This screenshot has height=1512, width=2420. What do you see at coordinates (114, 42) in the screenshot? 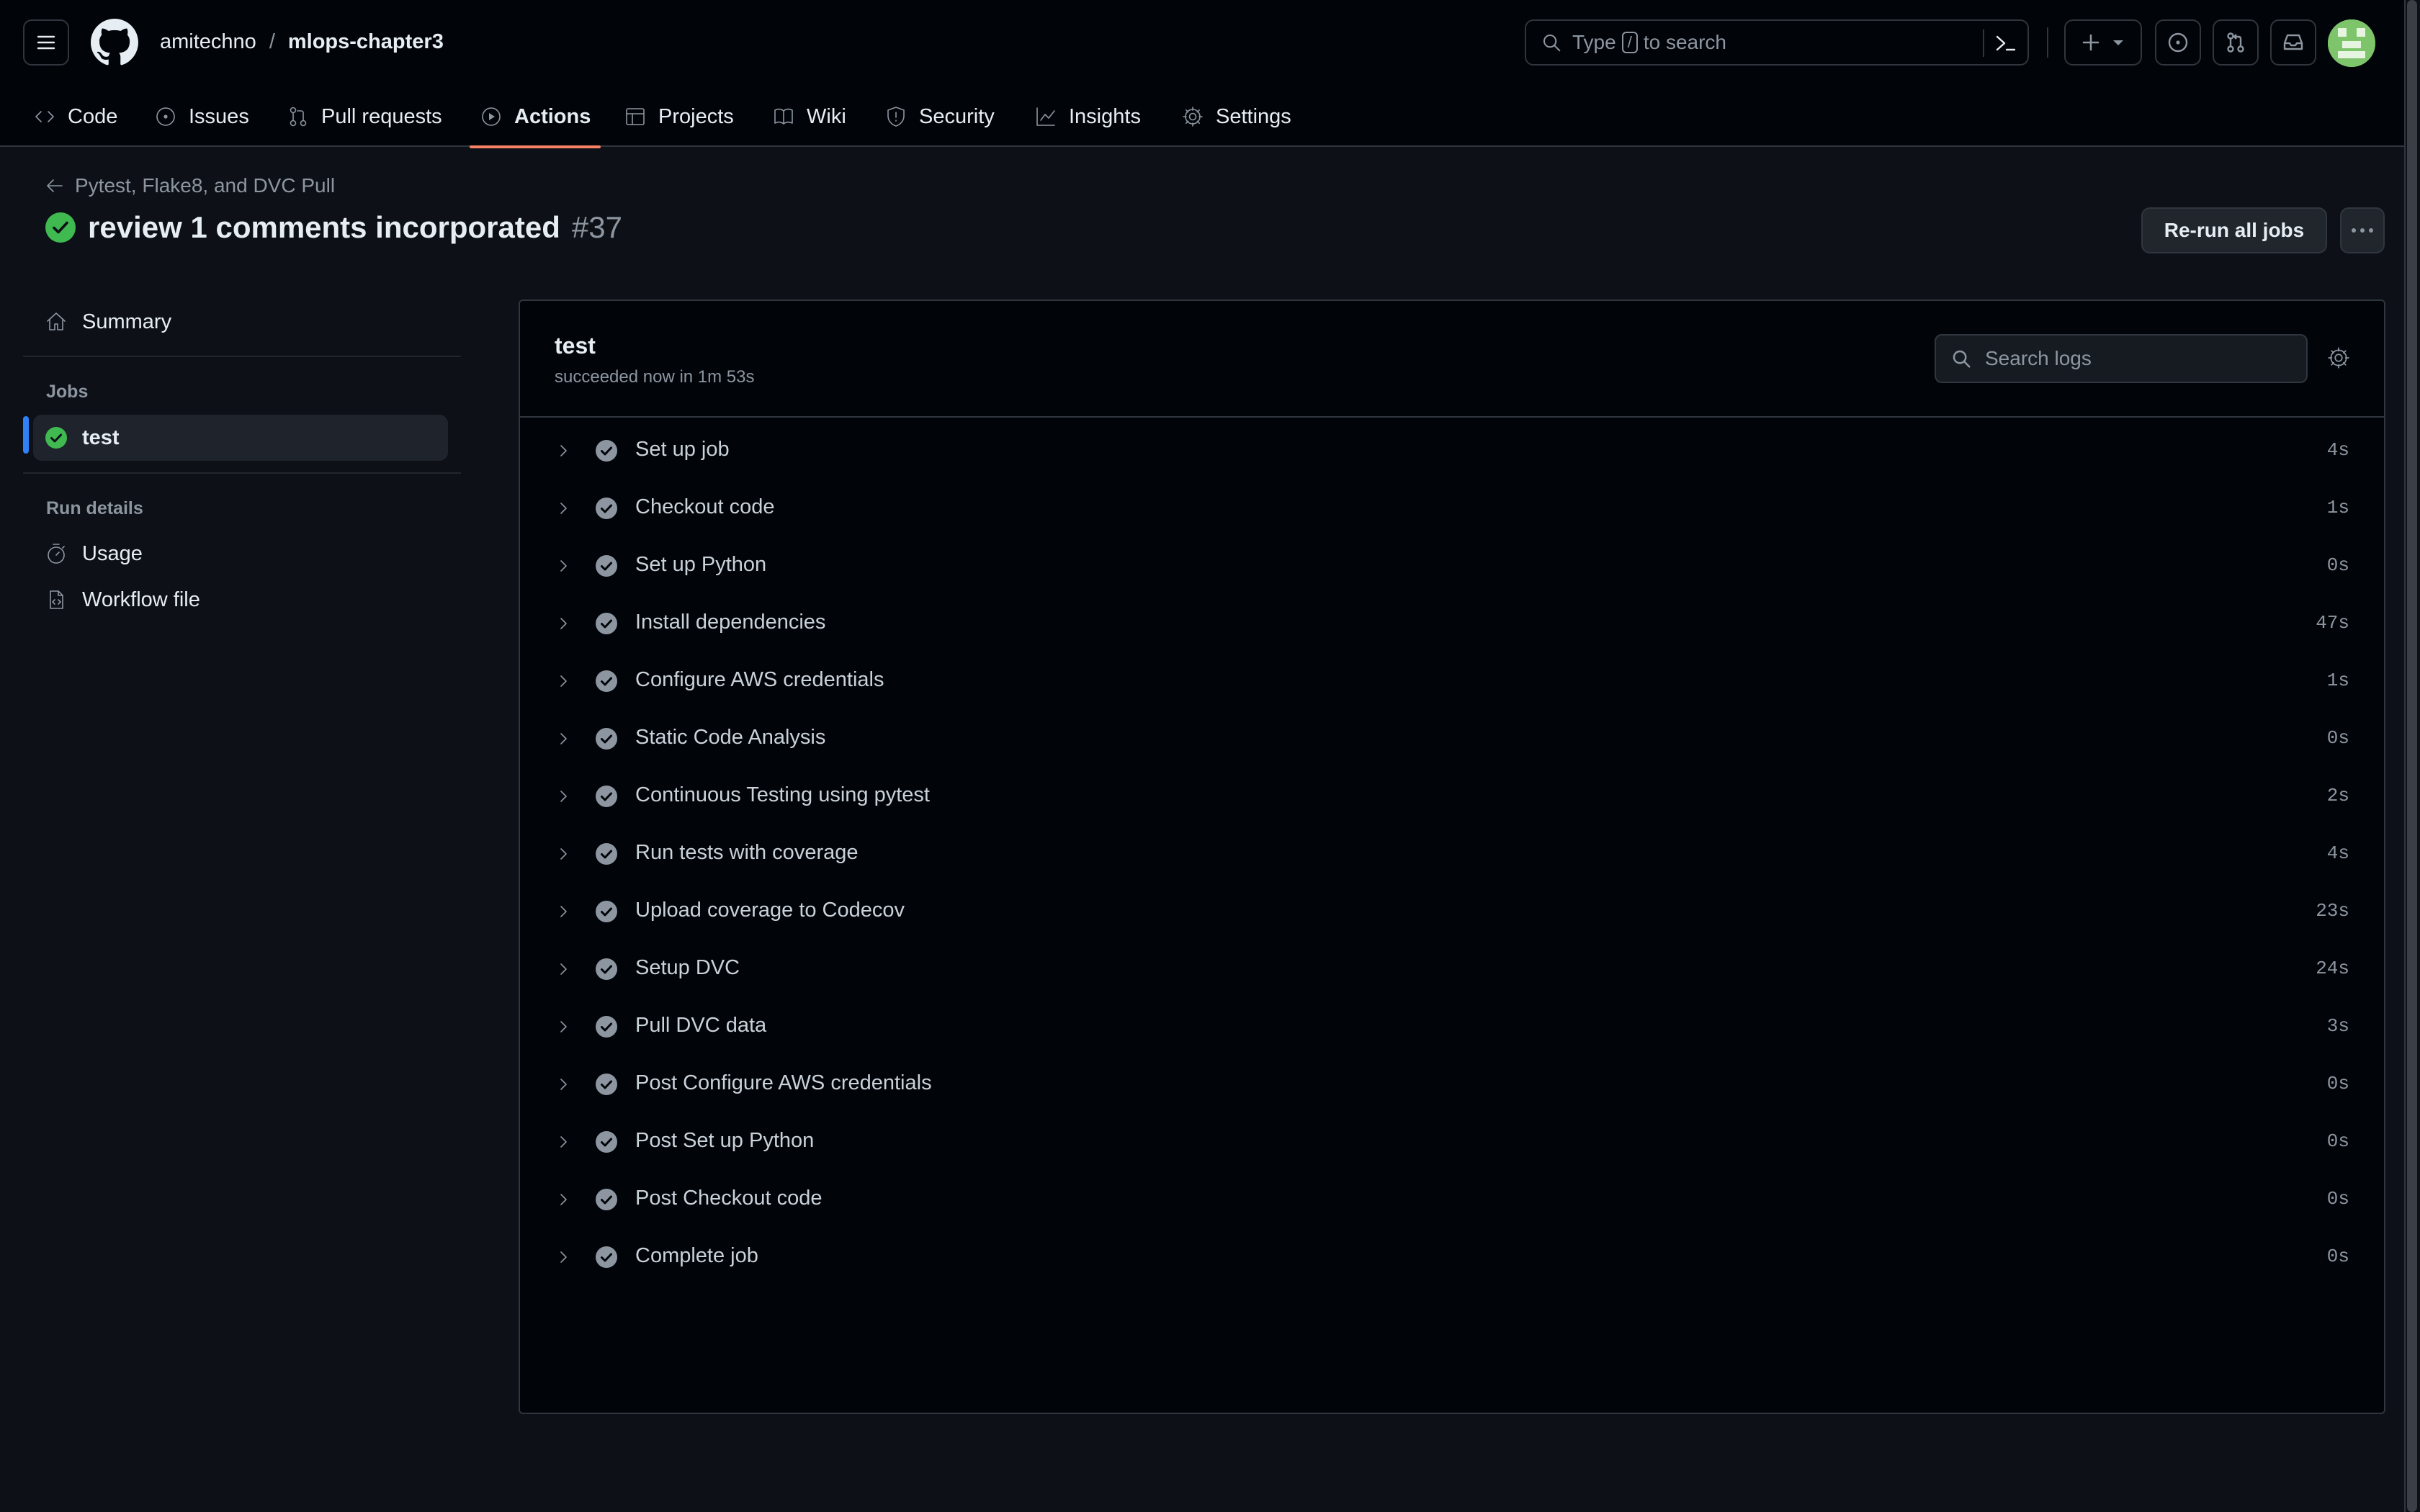
I see `github-logo-icon` at bounding box center [114, 42].